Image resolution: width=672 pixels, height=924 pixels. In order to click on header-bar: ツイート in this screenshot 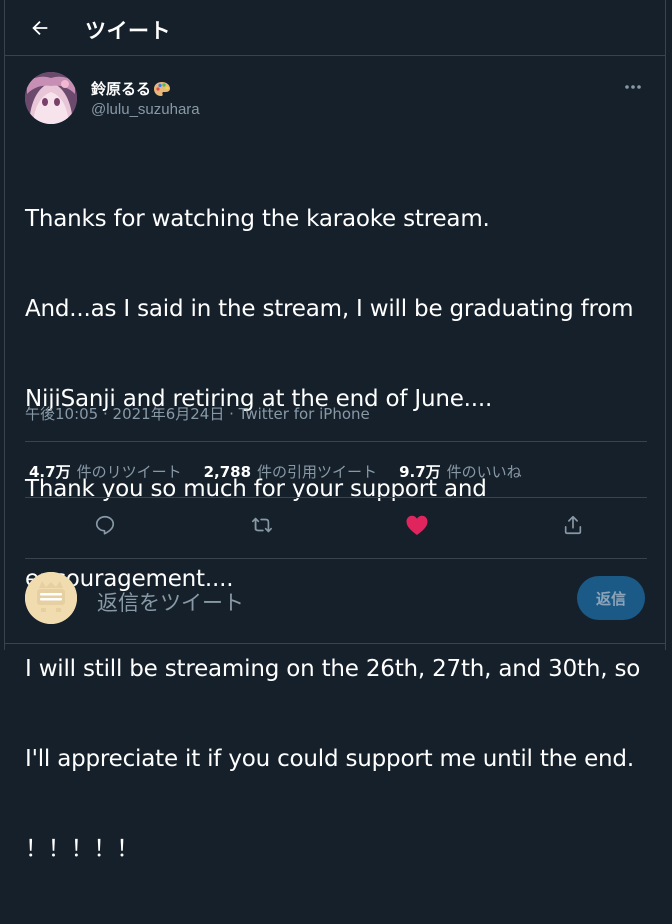, I will do `click(335, 28)`.